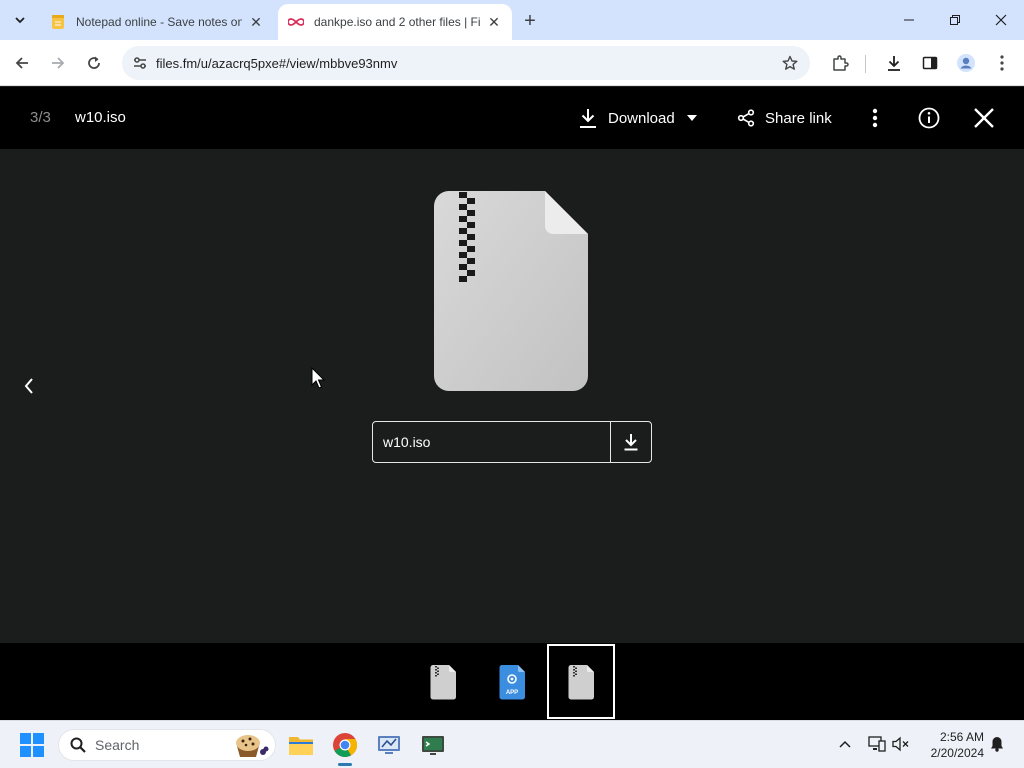 The width and height of the screenshot is (1024, 768). What do you see at coordinates (641, 118) in the screenshot?
I see `download-label: Download` at bounding box center [641, 118].